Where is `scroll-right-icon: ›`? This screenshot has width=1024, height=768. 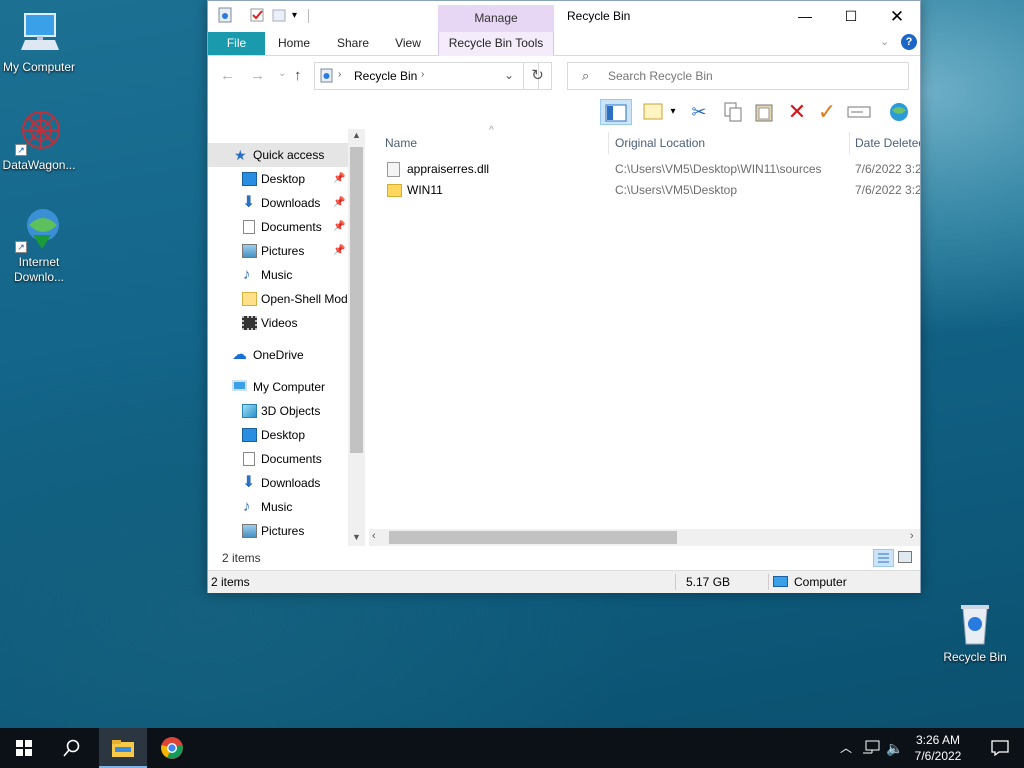 scroll-right-icon: › is located at coordinates (912, 536).